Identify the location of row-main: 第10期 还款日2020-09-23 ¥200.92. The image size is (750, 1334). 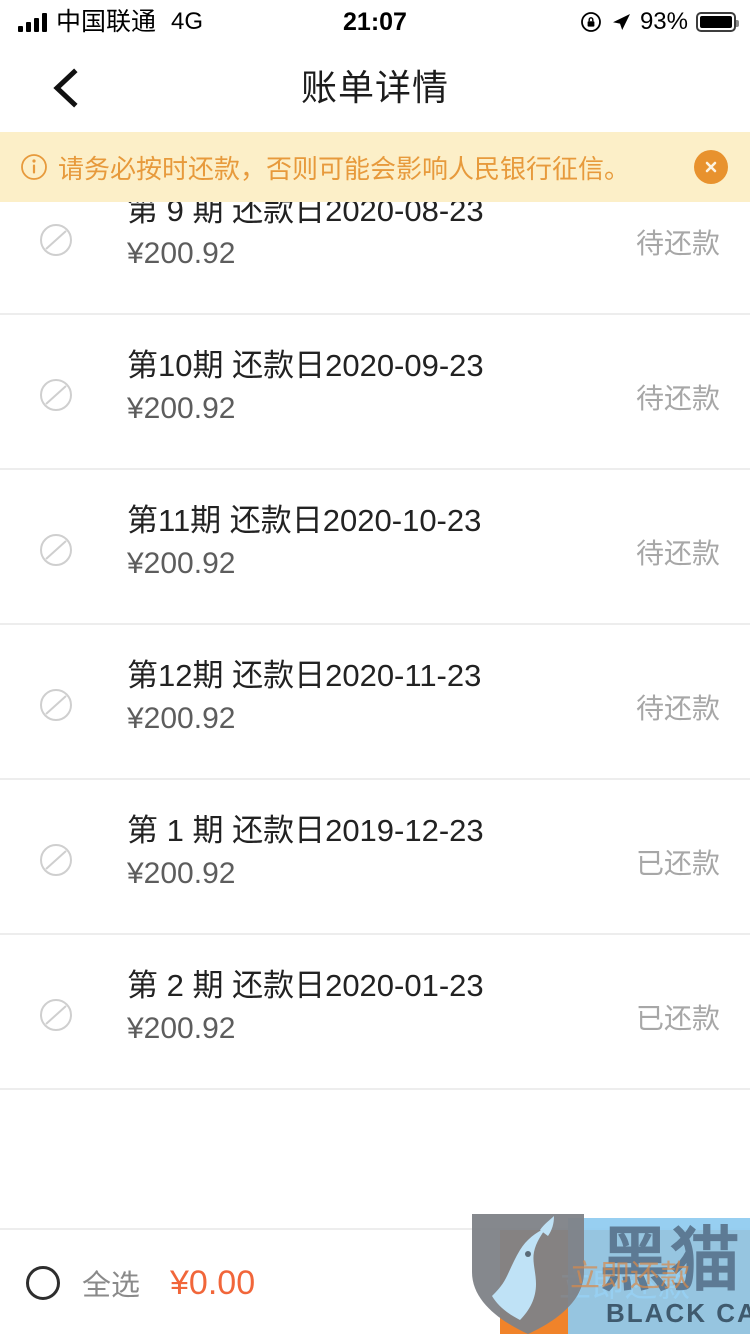
(305, 387).